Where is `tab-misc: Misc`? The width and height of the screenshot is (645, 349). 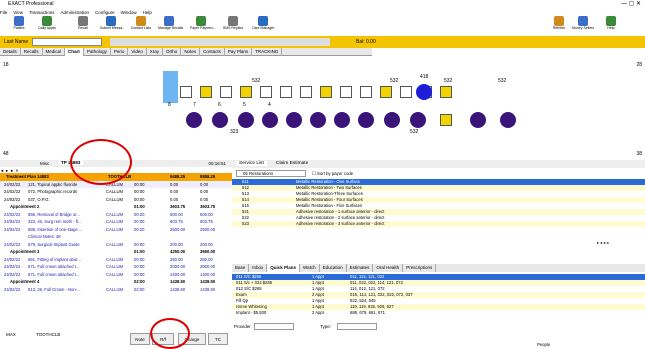 tab-misc: Misc is located at coordinates (44, 163).